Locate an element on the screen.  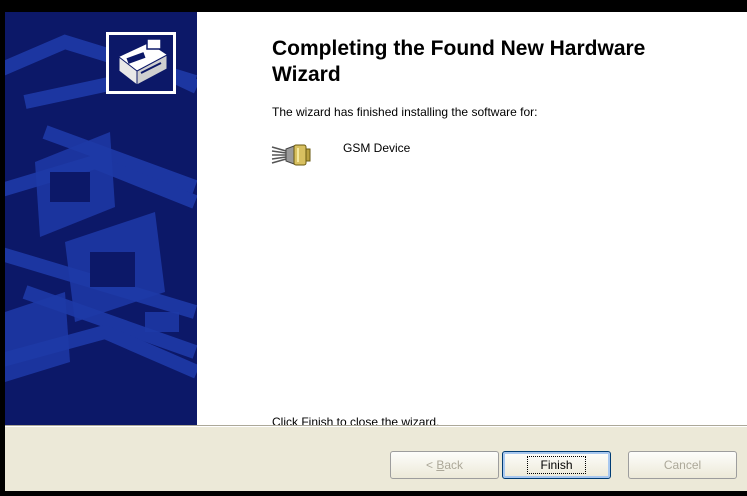
serial-port-connector-icon is located at coordinates (291, 154).